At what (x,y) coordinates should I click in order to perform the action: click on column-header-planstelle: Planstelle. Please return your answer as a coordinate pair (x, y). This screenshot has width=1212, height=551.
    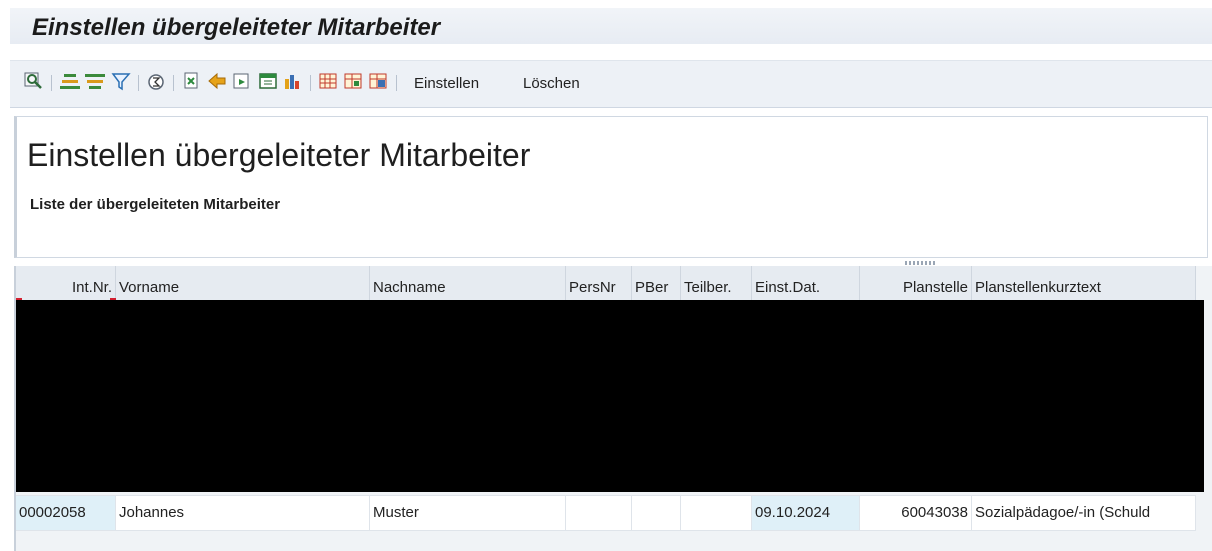
    Looking at the image, I should click on (916, 283).